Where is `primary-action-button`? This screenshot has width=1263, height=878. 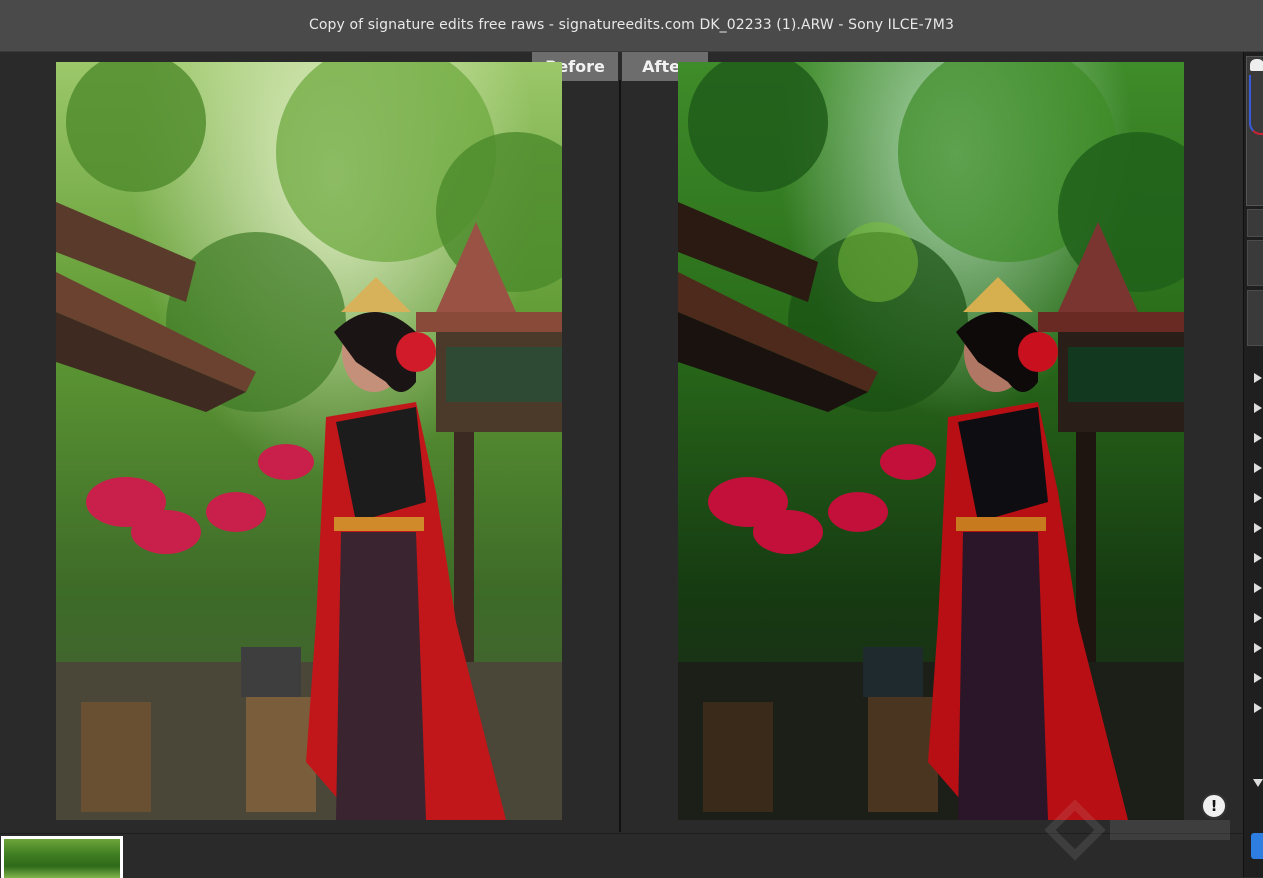 primary-action-button is located at coordinates (1257, 846).